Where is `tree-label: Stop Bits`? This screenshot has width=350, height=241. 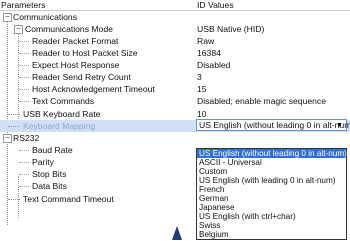 tree-label: Stop Bits is located at coordinates (49, 174).